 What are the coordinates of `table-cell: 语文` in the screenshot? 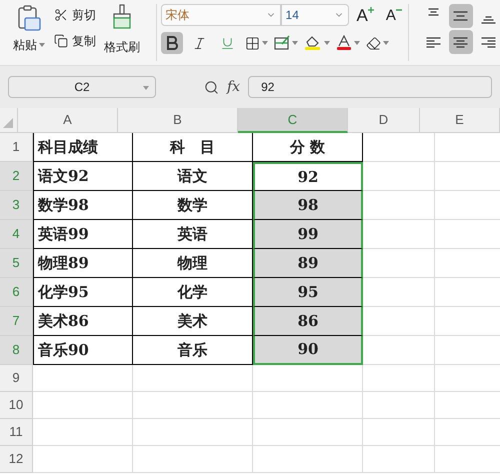 It's located at (193, 176).